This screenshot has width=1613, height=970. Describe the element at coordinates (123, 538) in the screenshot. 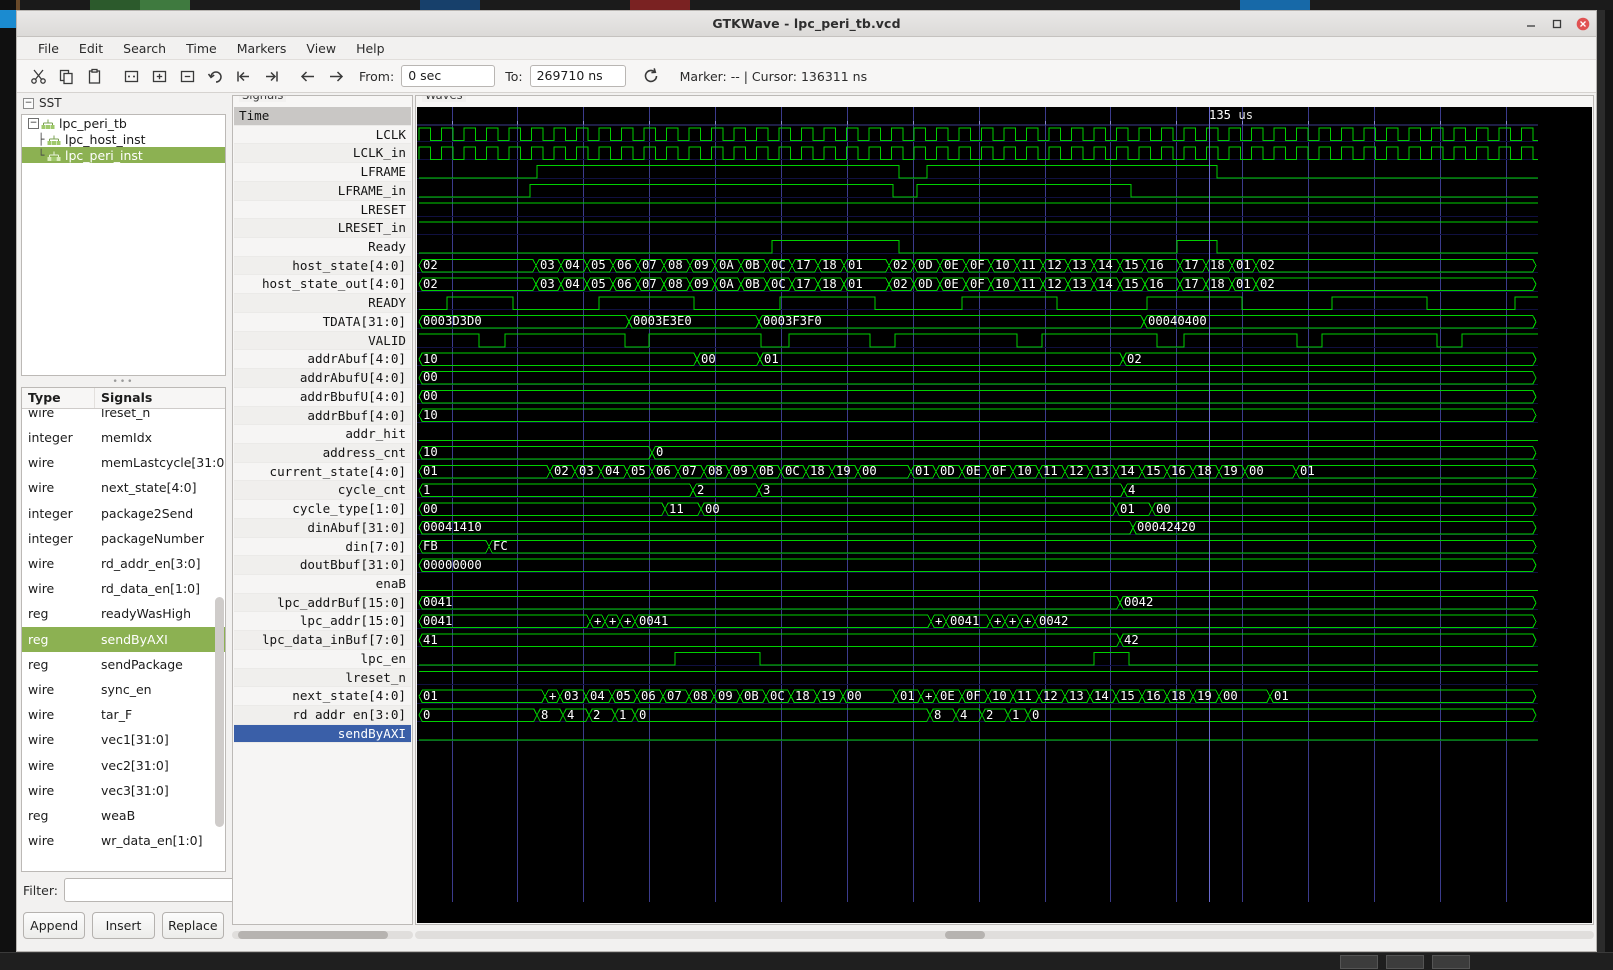

I see `signal-table-row: integer packageNumber` at that location.